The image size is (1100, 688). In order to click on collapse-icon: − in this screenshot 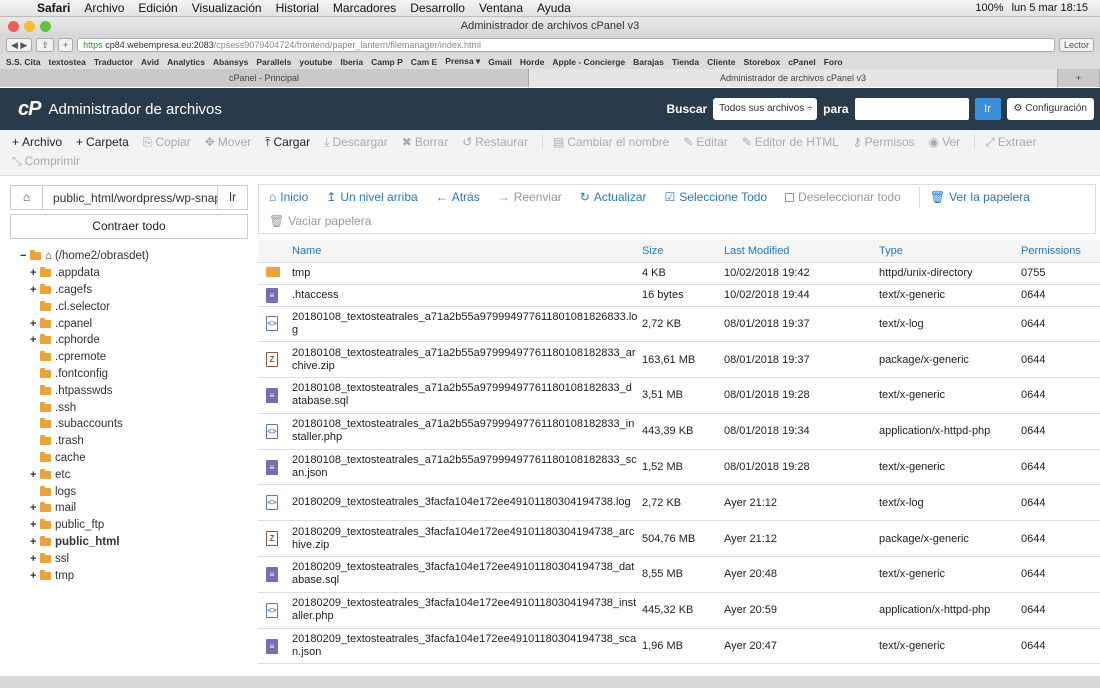, I will do `click(25, 256)`.